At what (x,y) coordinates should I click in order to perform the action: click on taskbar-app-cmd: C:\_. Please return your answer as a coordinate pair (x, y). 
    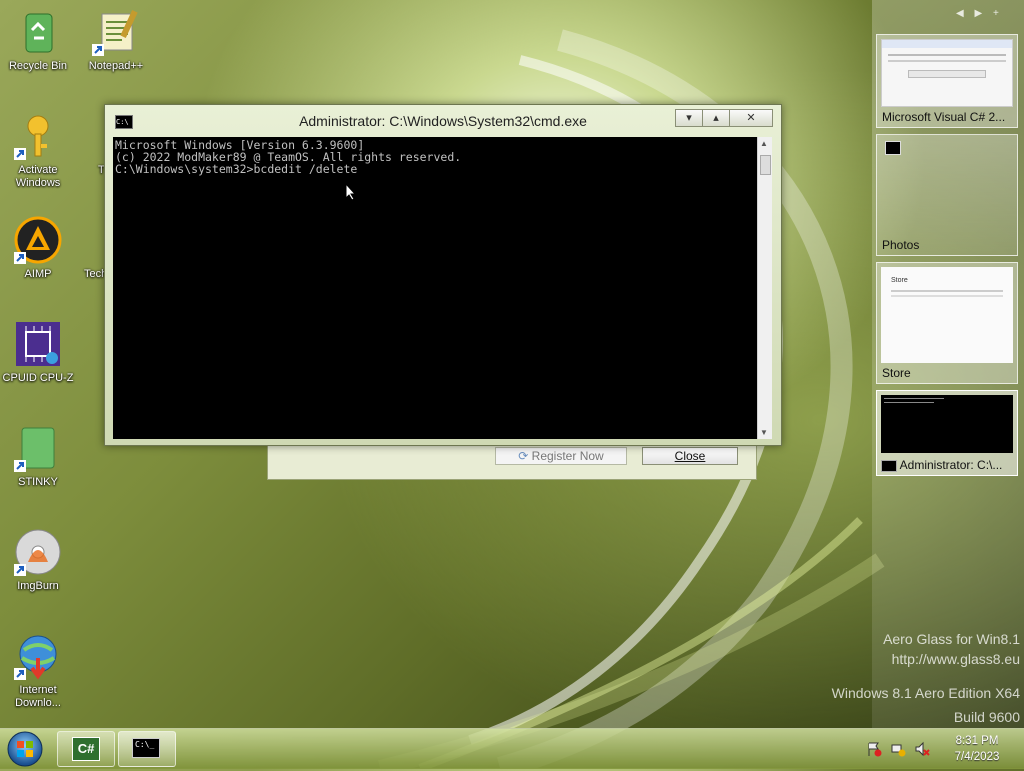
    Looking at the image, I should click on (147, 749).